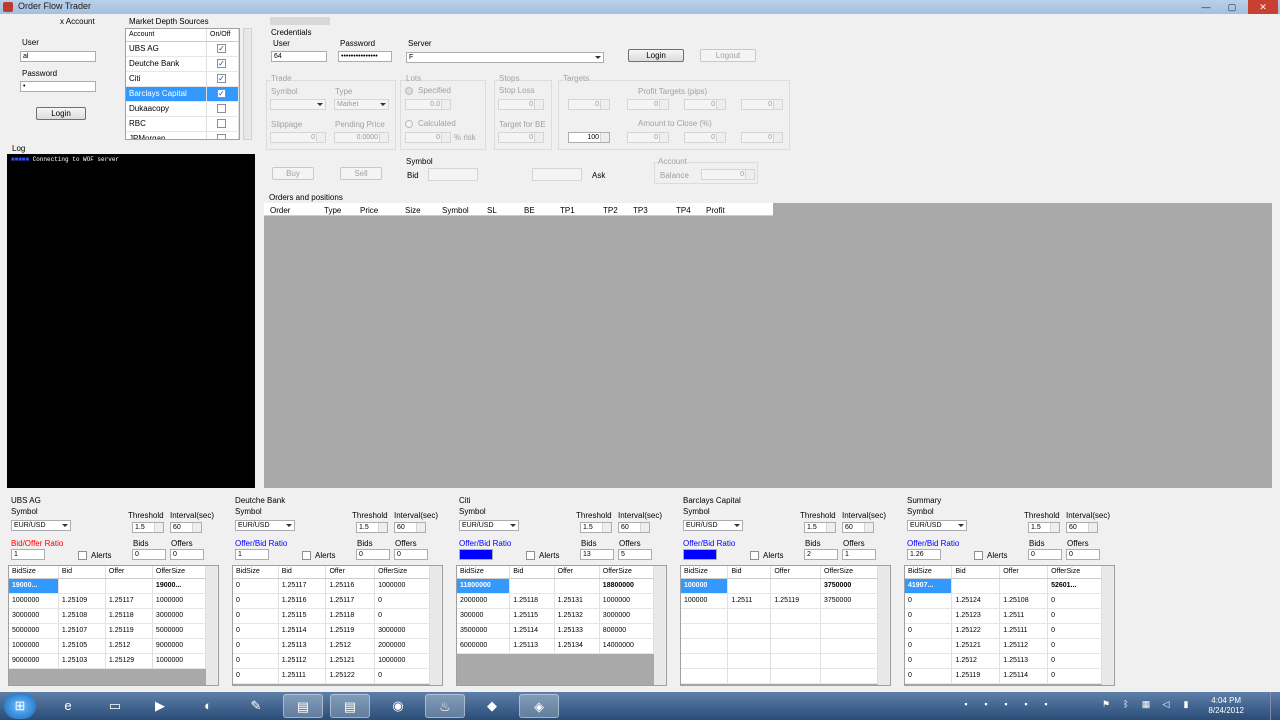 The height and width of the screenshot is (720, 1280). I want to click on tray-icon-3: ▪, so click(1006, 704).